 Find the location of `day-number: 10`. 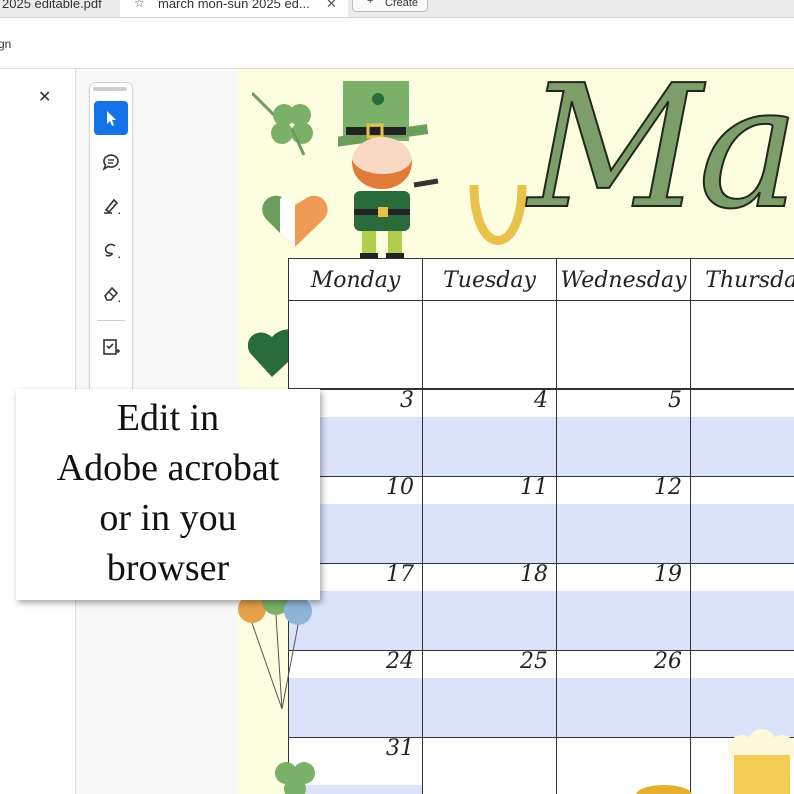

day-number: 10 is located at coordinates (400, 487).